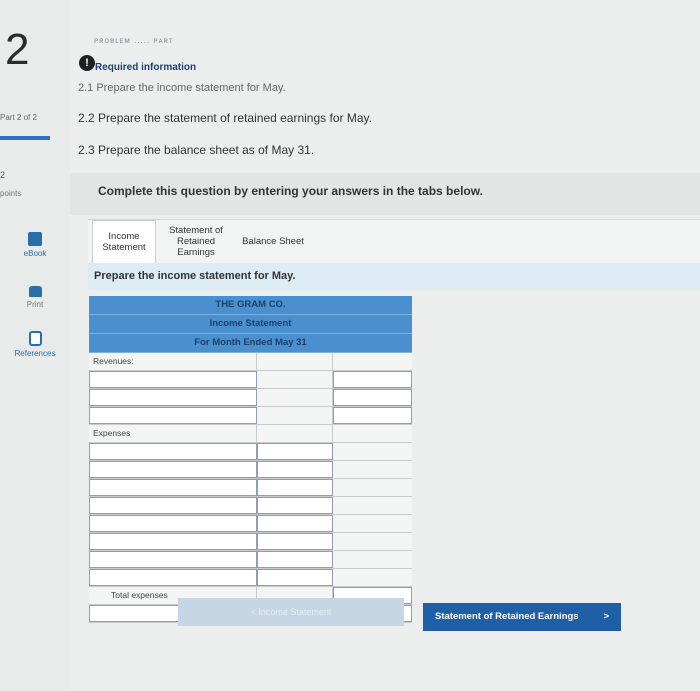 The image size is (700, 691). I want to click on ebook-label: eBook, so click(35, 253).